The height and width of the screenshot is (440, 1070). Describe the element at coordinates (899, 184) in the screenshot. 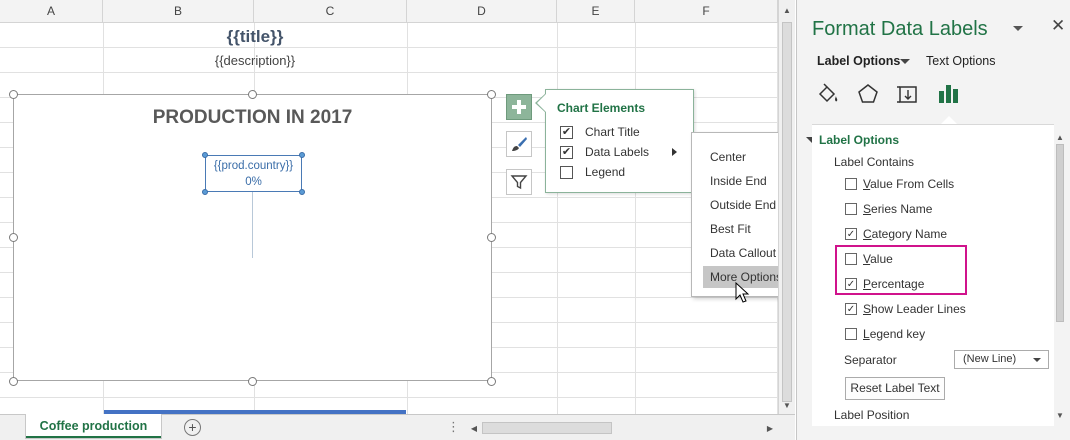

I see `option-value-from-cells: Value From Cells` at that location.